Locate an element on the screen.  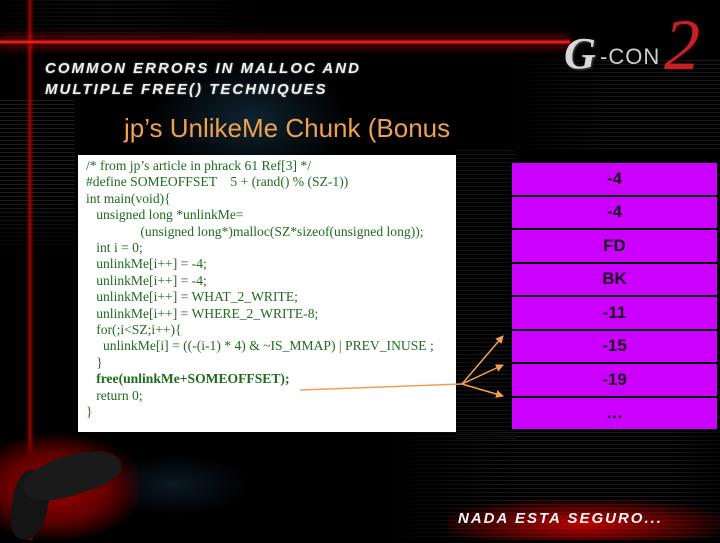
code-line: unsigned long *unlinkMe= is located at coordinates (165, 215).